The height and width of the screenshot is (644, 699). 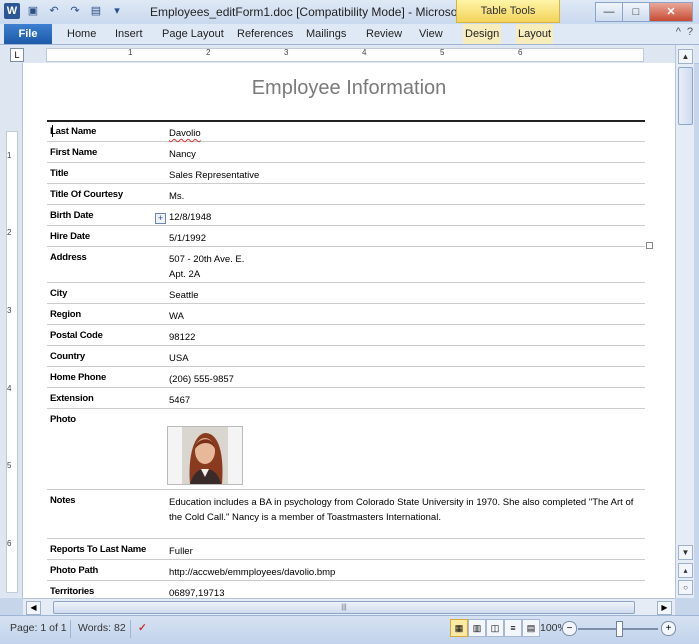 What do you see at coordinates (176, 316) in the screenshot?
I see `field-value: WA` at bounding box center [176, 316].